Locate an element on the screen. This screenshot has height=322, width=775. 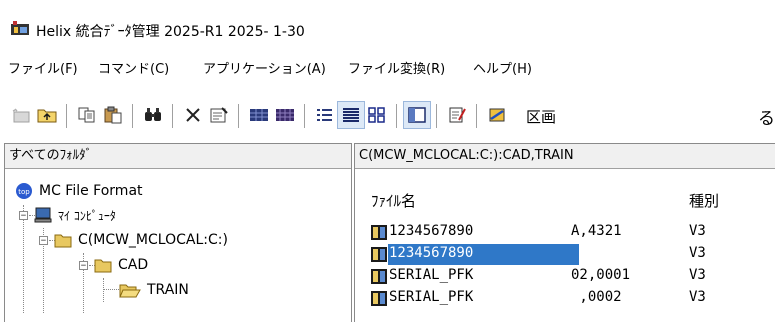
find-button is located at coordinates (153, 115).